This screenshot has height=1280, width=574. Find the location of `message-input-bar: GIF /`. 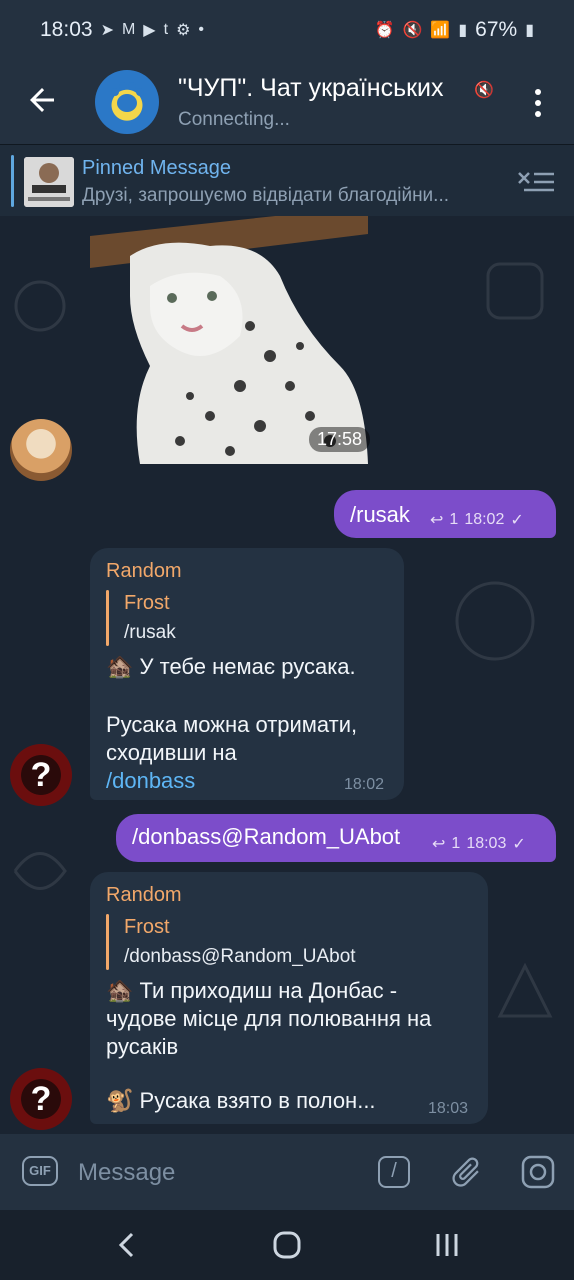

message-input-bar: GIF / is located at coordinates (287, 1172).